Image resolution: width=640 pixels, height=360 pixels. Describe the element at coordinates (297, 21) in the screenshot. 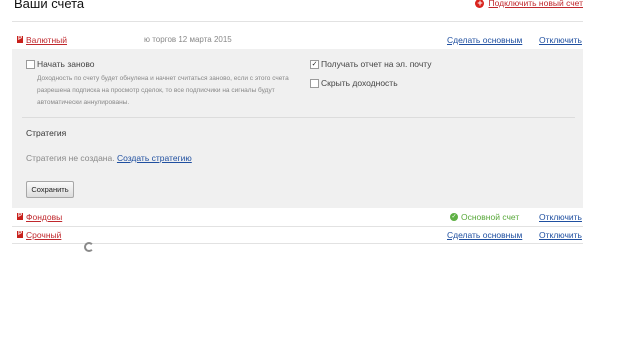

I see `header-divider` at that location.